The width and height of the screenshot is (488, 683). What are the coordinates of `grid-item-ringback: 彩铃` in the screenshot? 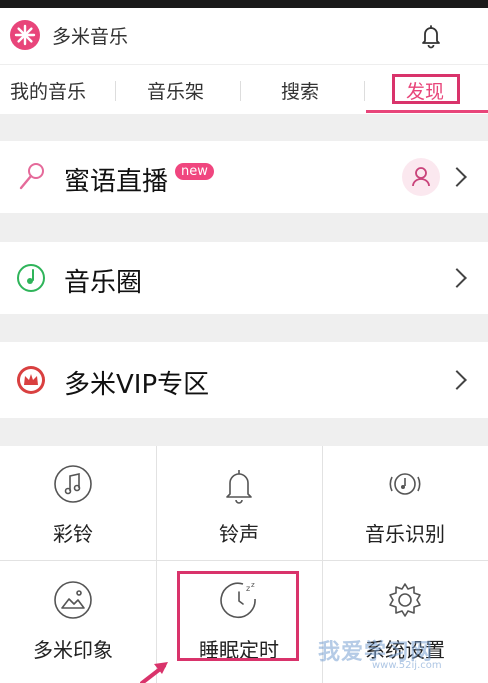 It's located at (77, 504).